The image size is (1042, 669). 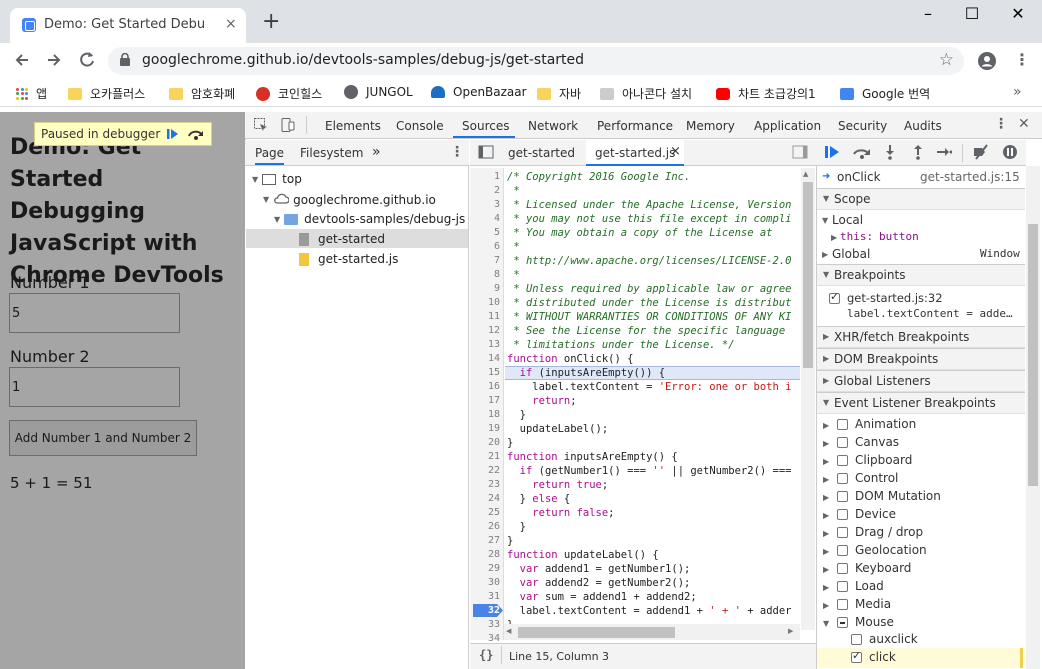 I want to click on line-number: 25, so click(x=485, y=512).